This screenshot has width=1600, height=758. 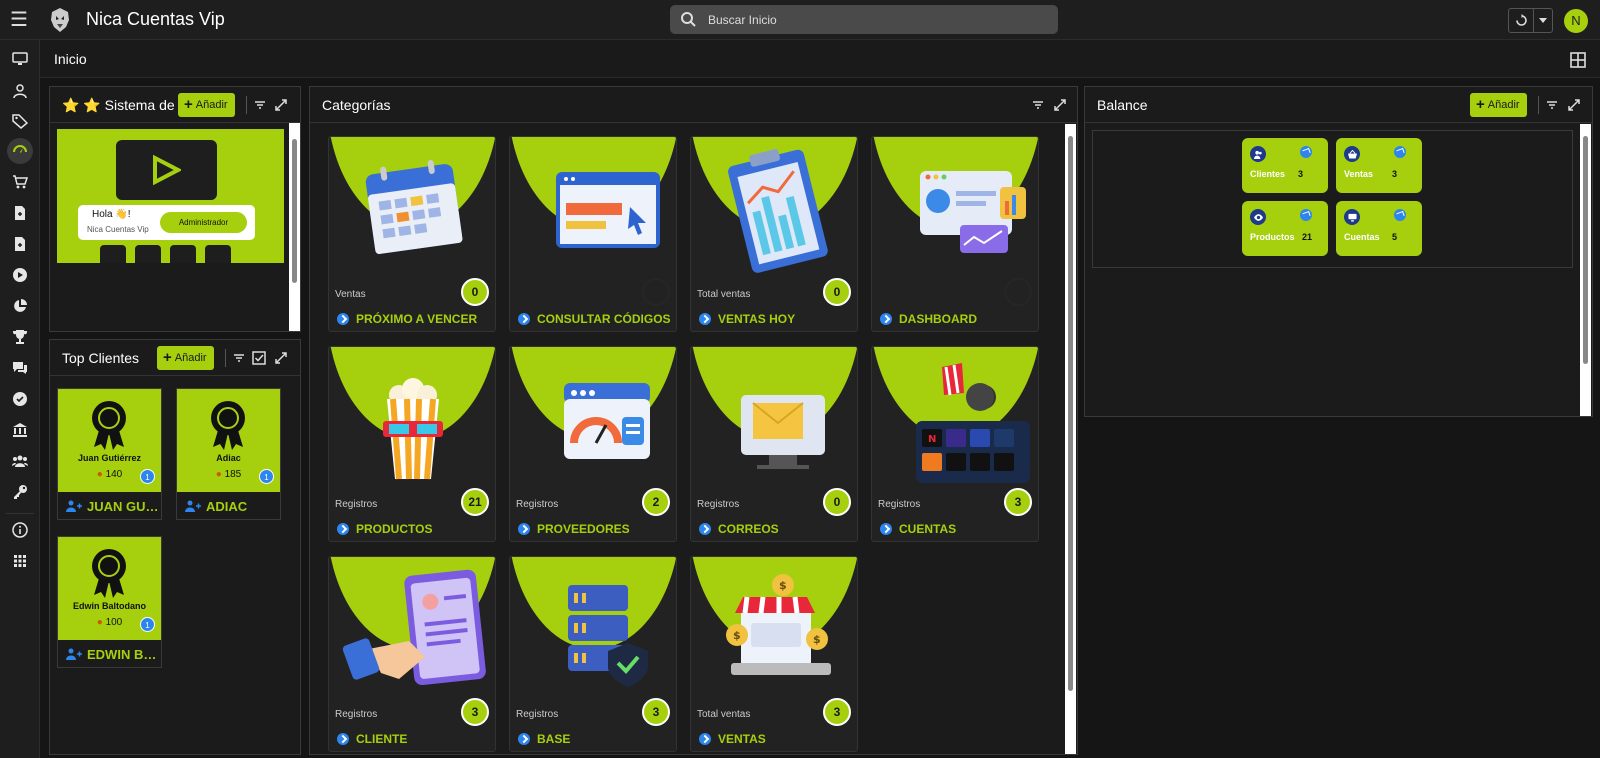 What do you see at coordinates (20, 368) in the screenshot?
I see `chat-icon` at bounding box center [20, 368].